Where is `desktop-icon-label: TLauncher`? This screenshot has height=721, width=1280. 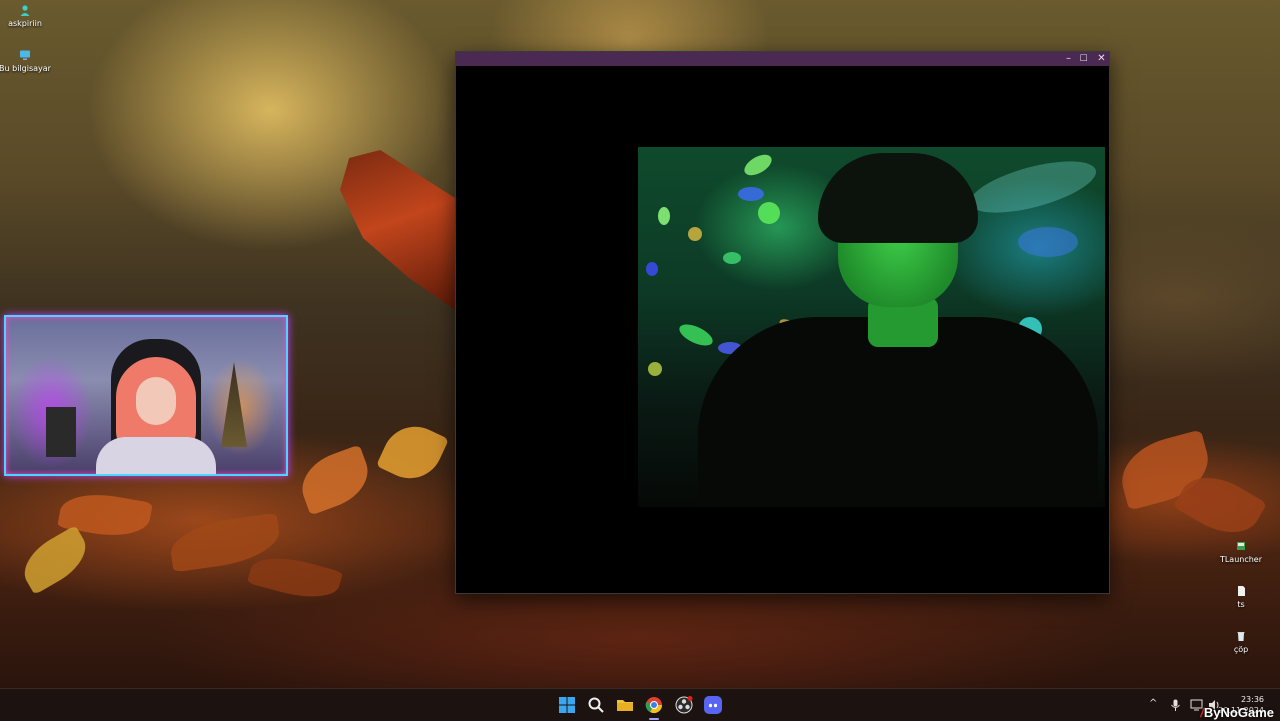 desktop-icon-label: TLauncher is located at coordinates (1241, 559).